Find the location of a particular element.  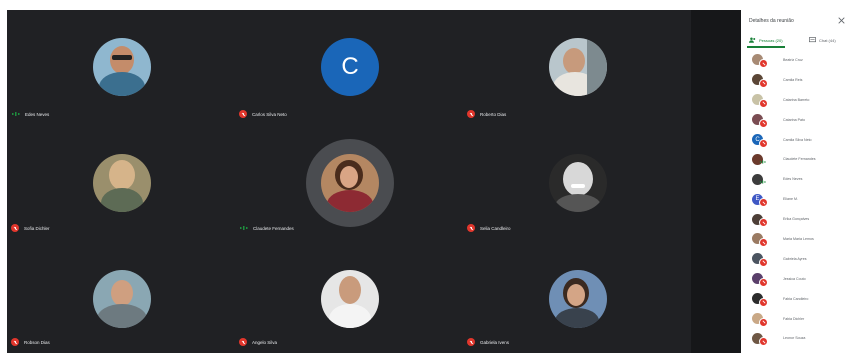

list-item: C Camila Silva Neto is located at coordinates (795, 140).